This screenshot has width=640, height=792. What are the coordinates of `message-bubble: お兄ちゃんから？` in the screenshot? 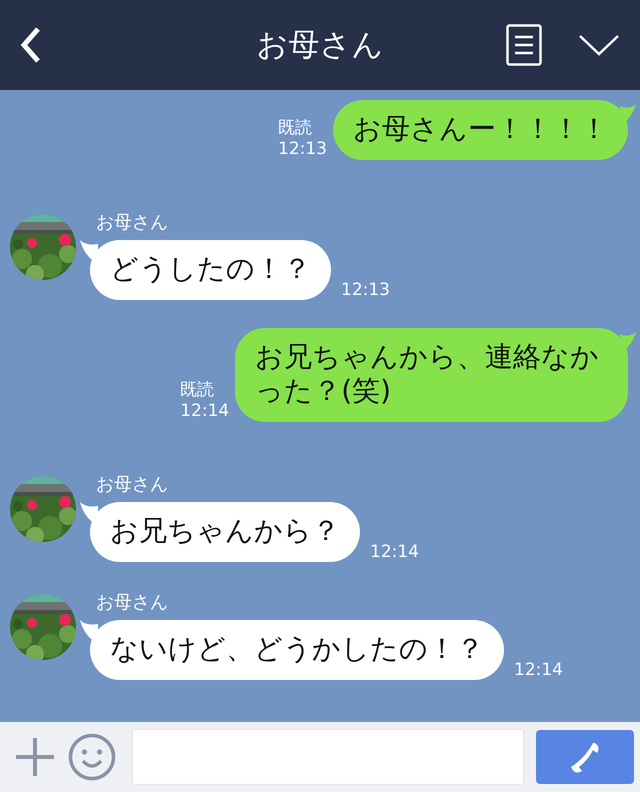 It's located at (225, 532).